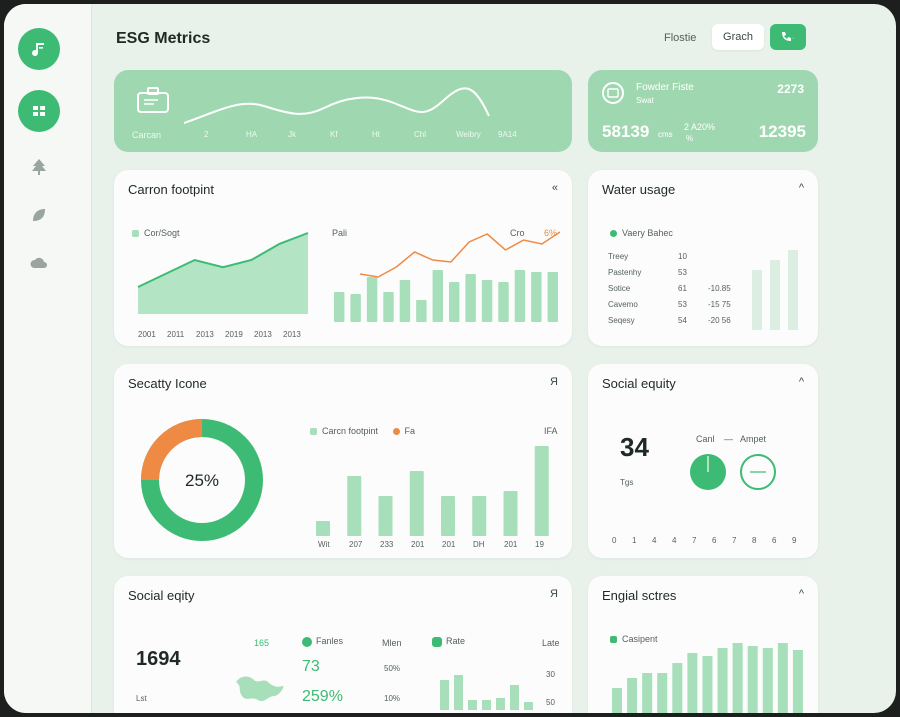 Image resolution: width=900 pixels, height=717 pixels. I want to click on water-legend: Vaery Bahec, so click(641, 233).